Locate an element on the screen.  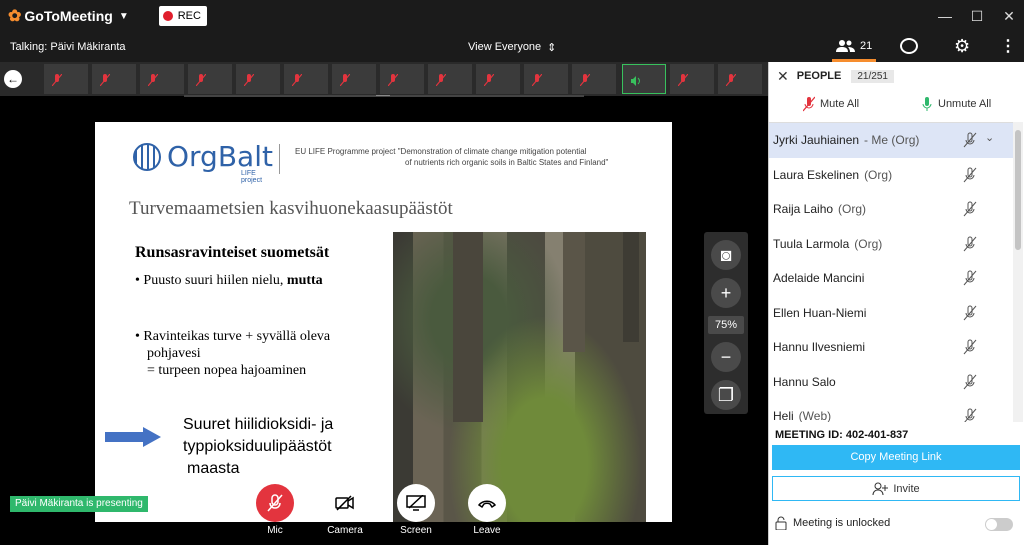
mute-all-button: Mute All is located at coordinates (831, 104).